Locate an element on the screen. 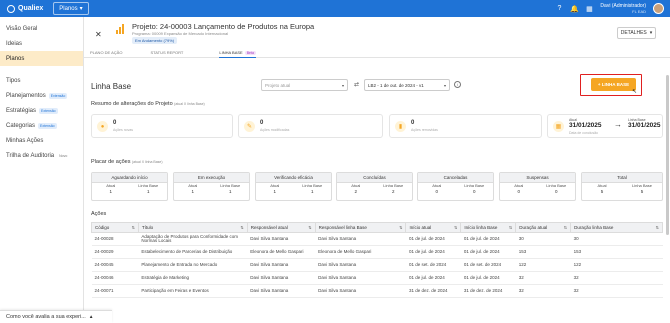  scoreboard-column-header: Concluídas is located at coordinates (374, 178).